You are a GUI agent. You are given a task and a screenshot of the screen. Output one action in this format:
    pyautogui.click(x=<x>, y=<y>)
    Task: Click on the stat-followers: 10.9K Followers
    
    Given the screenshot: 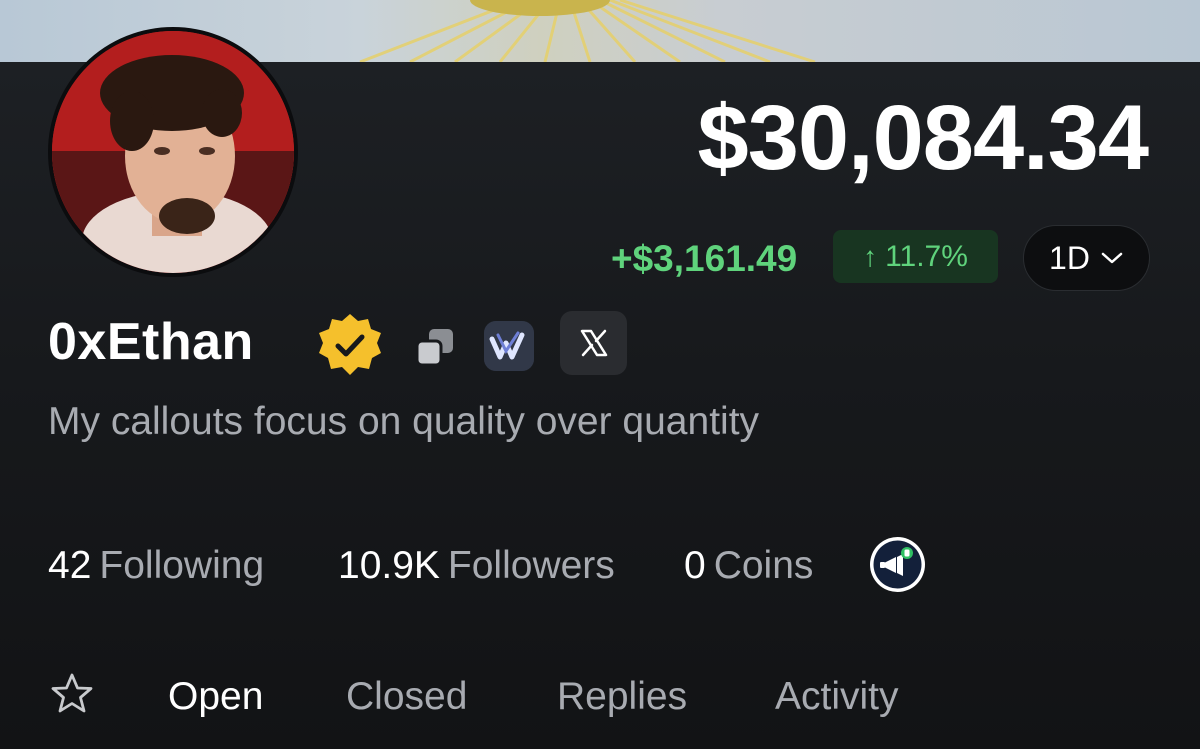 What is the action you would take?
    pyautogui.click(x=476, y=565)
    